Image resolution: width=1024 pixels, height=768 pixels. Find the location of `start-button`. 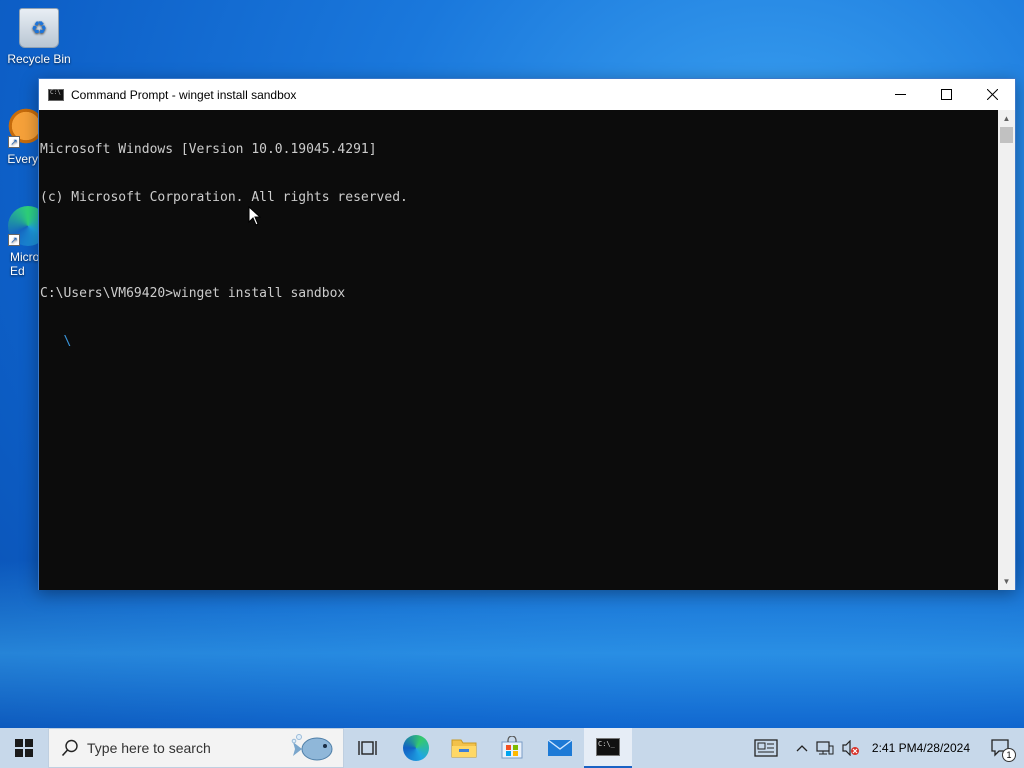

start-button is located at coordinates (24, 748).